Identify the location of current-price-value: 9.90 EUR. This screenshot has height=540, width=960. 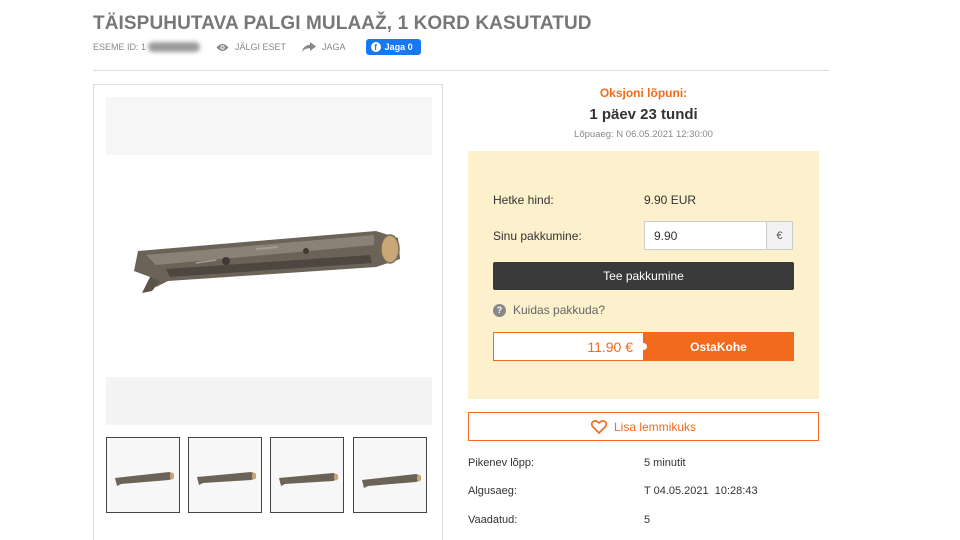
(670, 200).